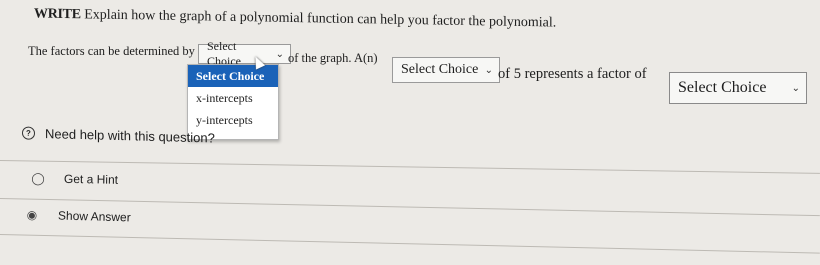  What do you see at coordinates (333, 58) in the screenshot?
I see `sentence-part-2: of the graph. A(n)` at bounding box center [333, 58].